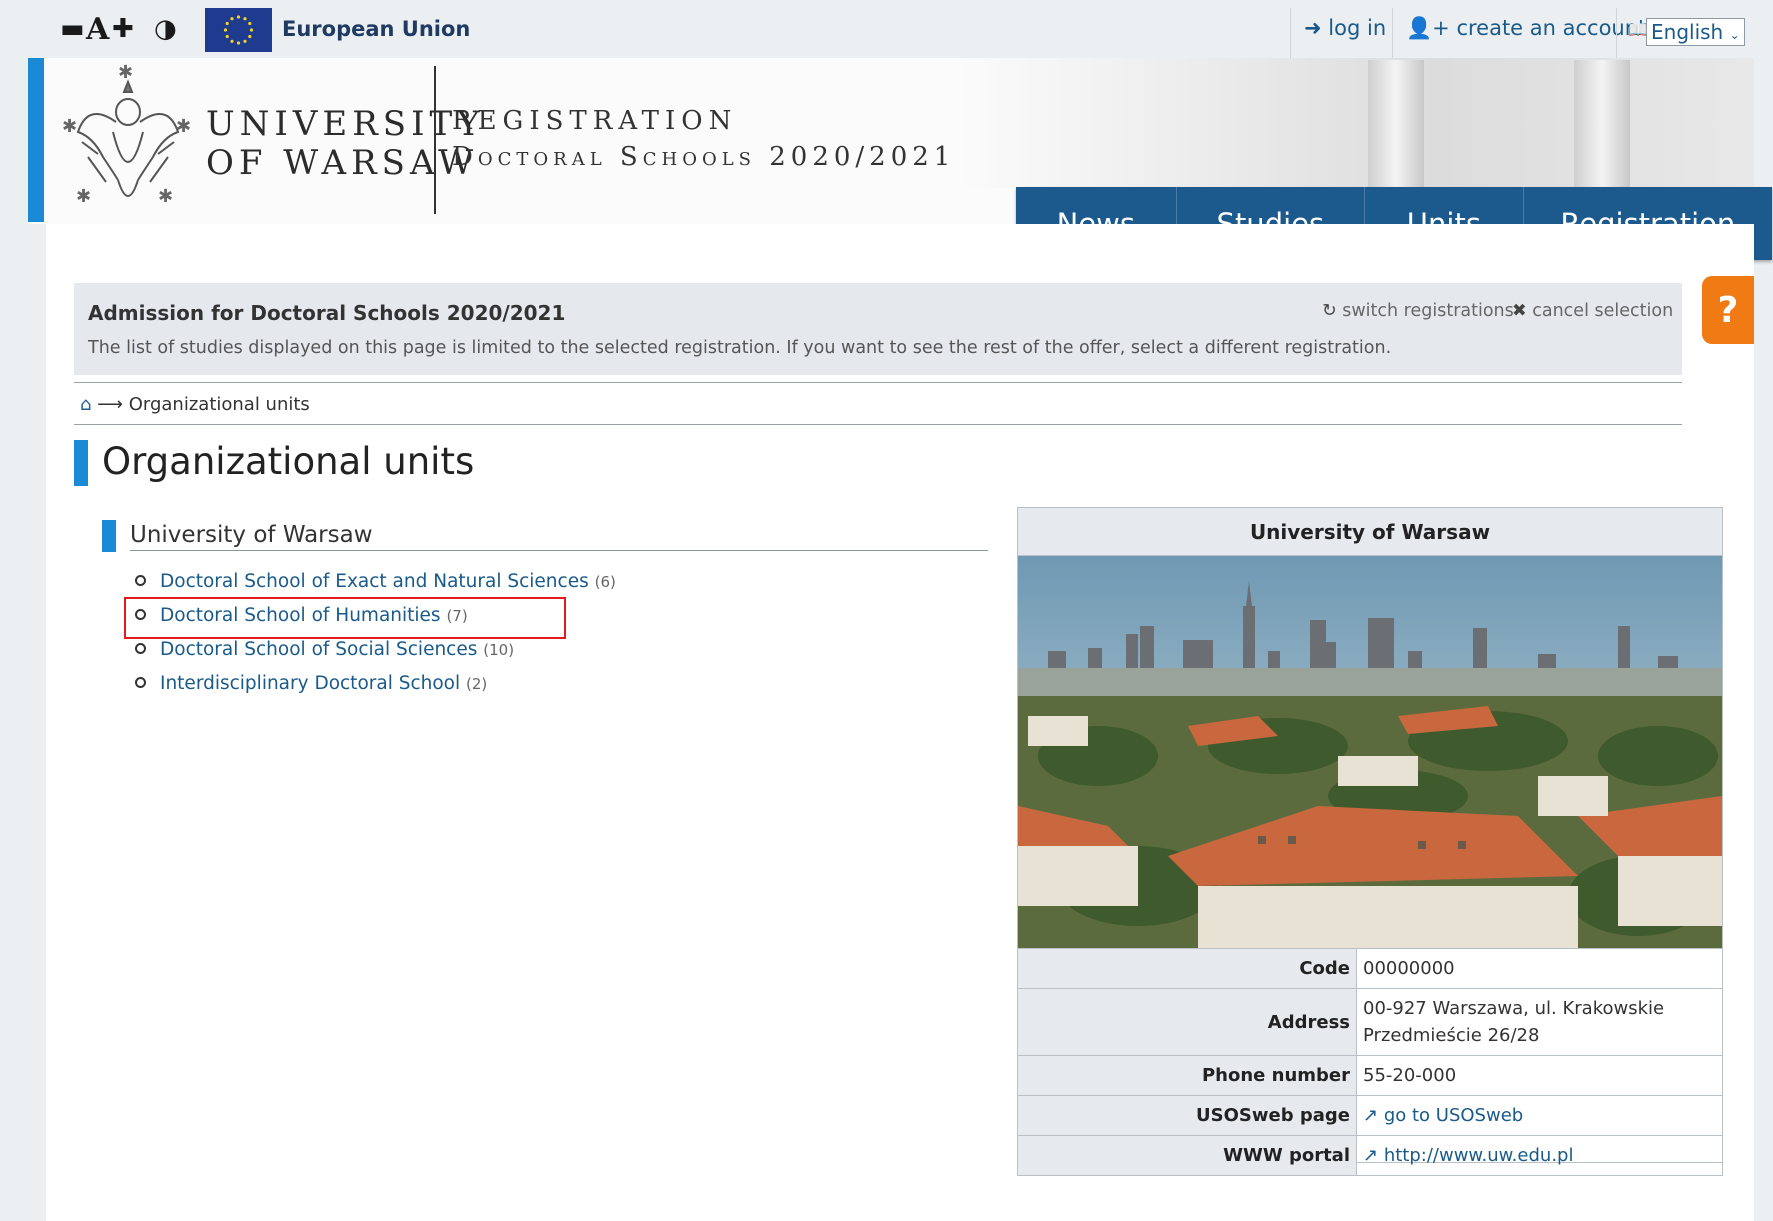 Image resolution: width=1773 pixels, height=1221 pixels. What do you see at coordinates (345, 618) in the screenshot?
I see `highlight-box` at bounding box center [345, 618].